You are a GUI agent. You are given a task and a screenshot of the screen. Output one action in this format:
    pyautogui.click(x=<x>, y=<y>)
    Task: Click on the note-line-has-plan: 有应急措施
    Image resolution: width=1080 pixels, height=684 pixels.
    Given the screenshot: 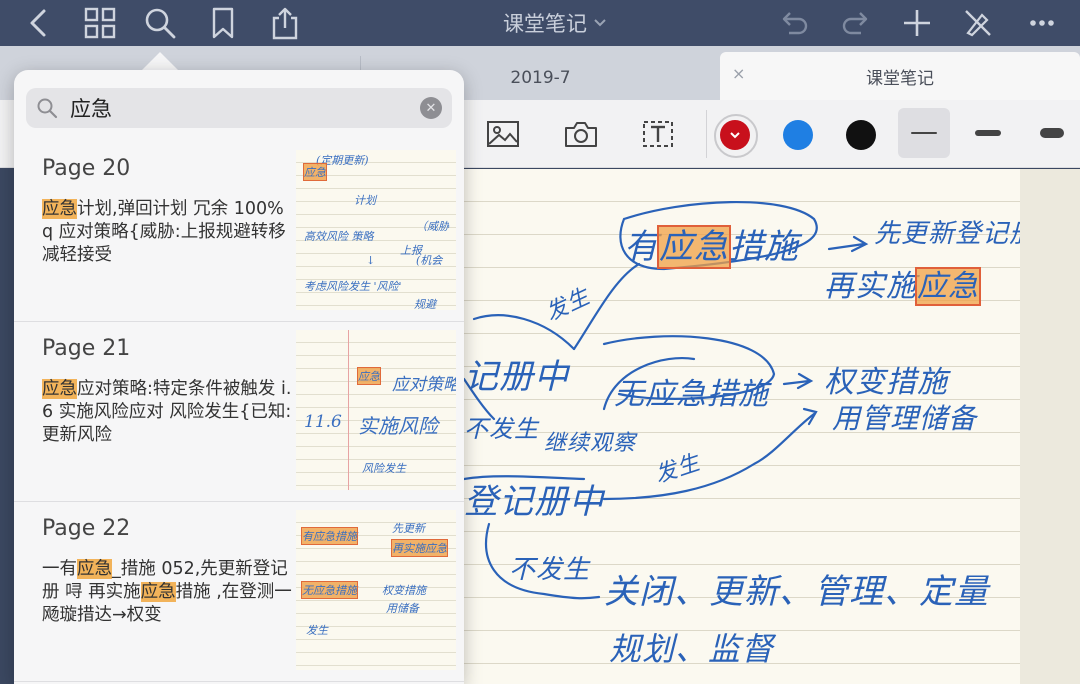 What is the action you would take?
    pyautogui.click(x=711, y=247)
    